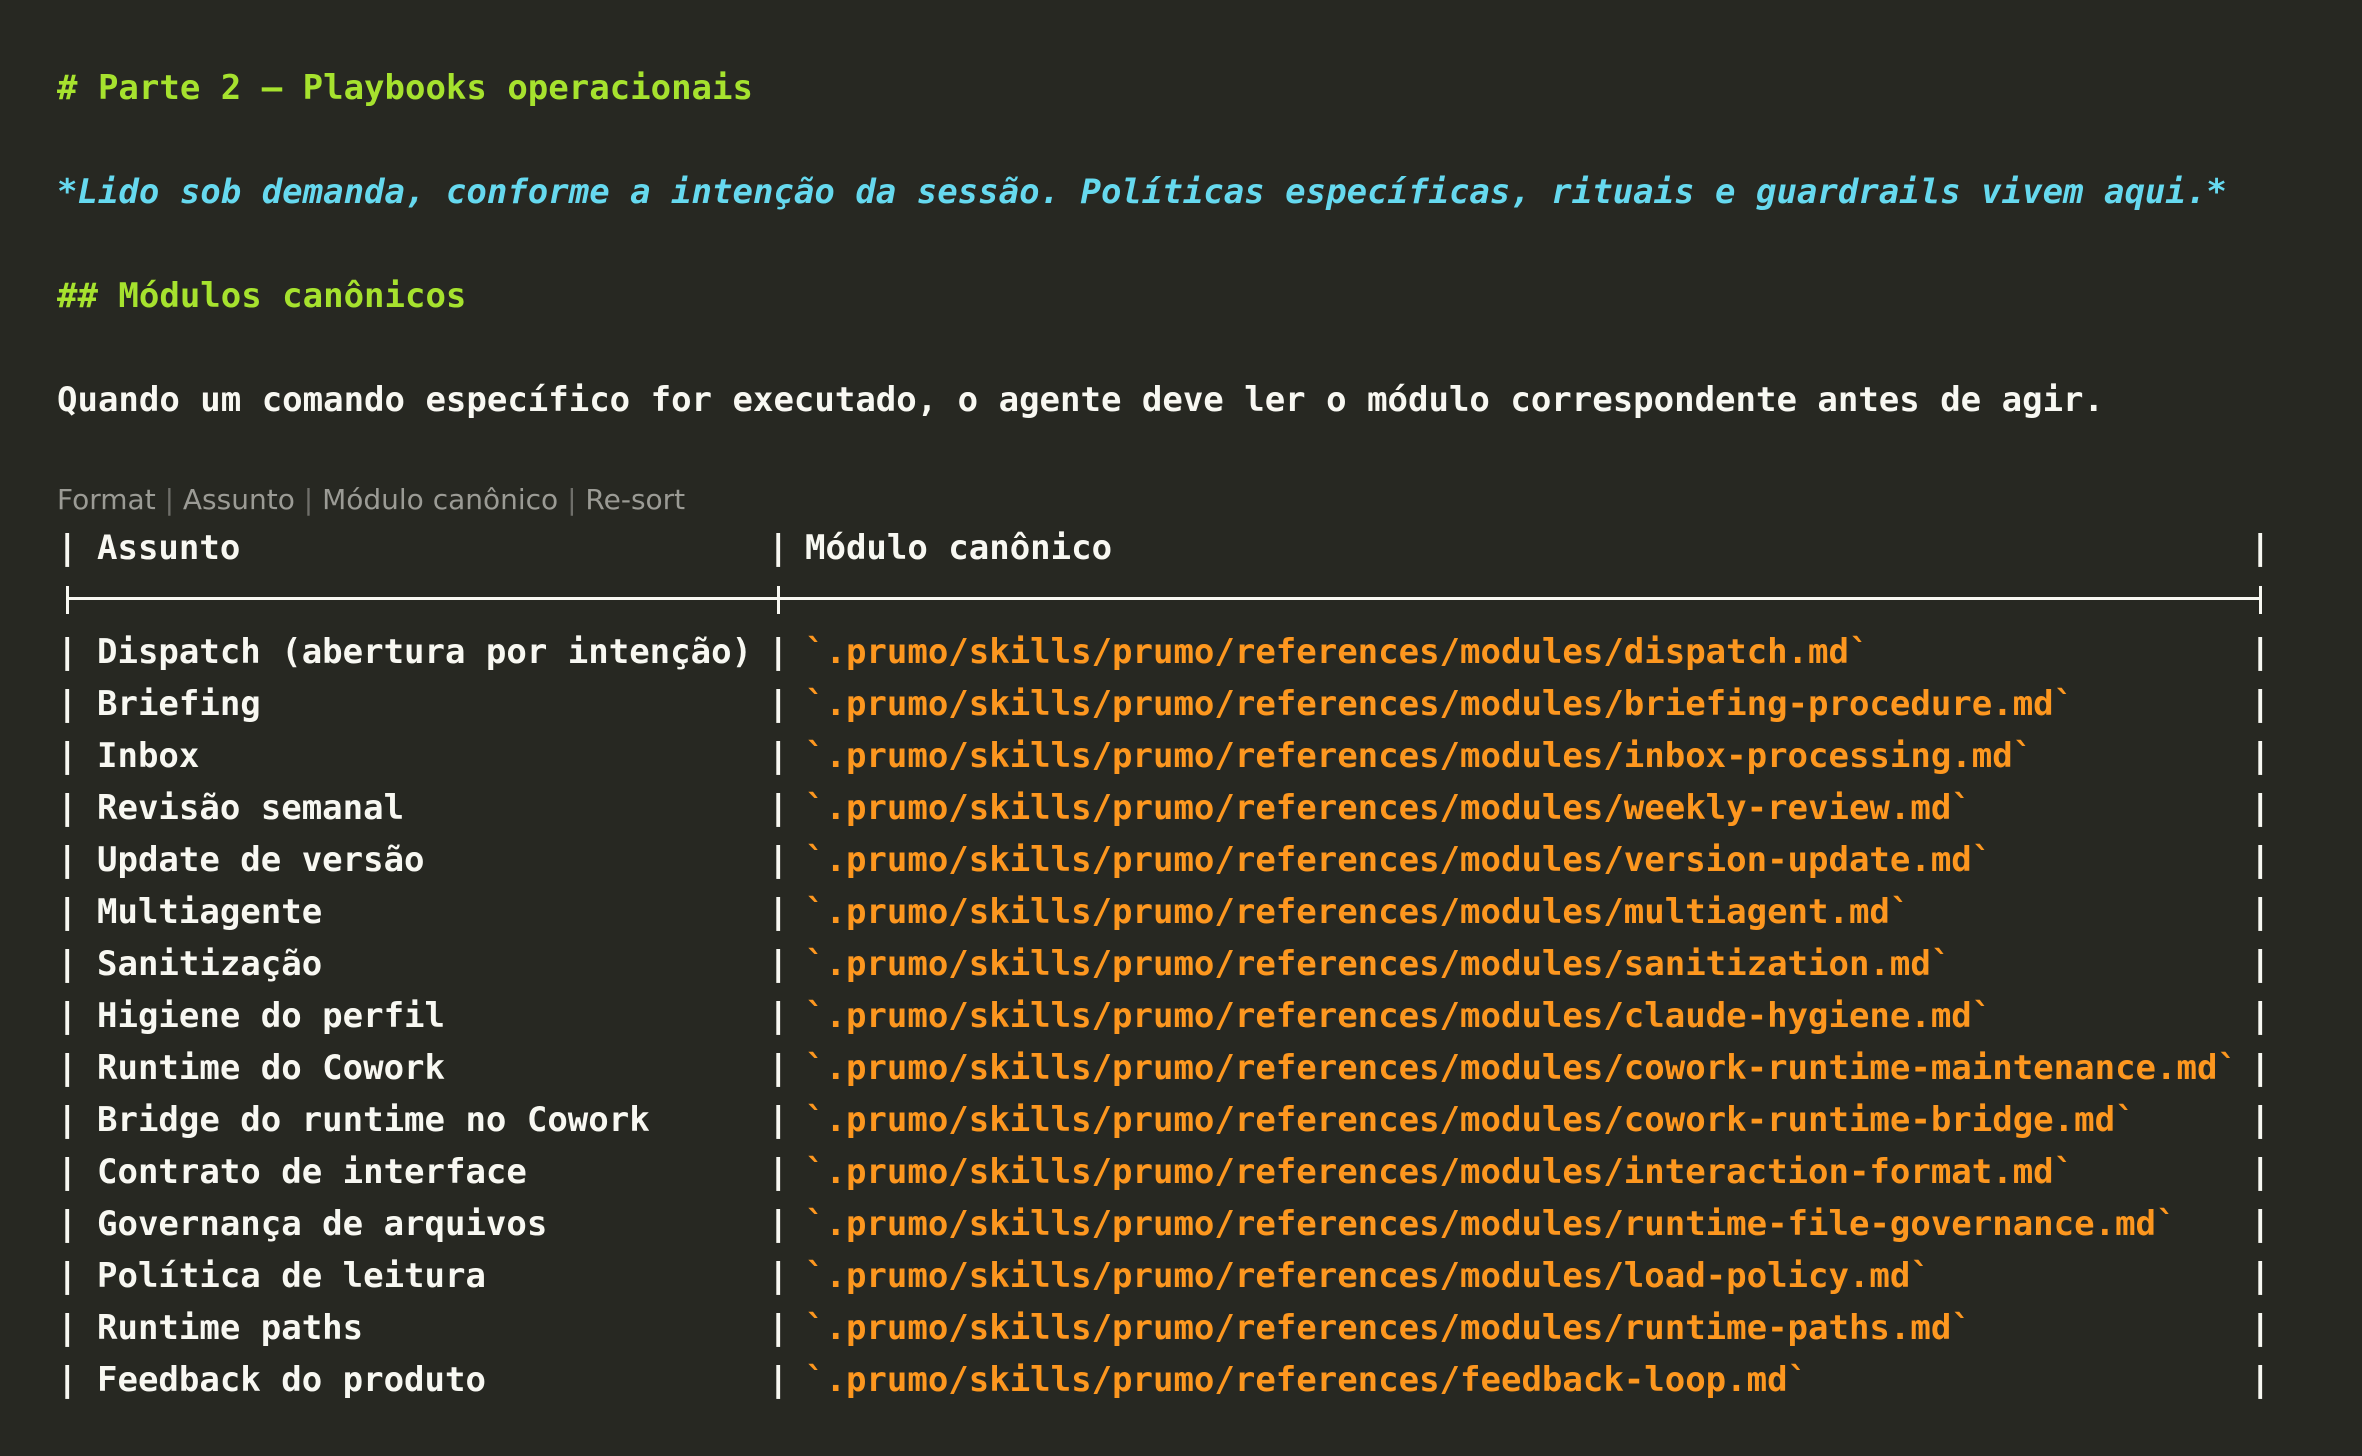 This screenshot has height=1456, width=2362. What do you see at coordinates (271, 1016) in the screenshot?
I see `row-subject: Higiene do perfil` at bounding box center [271, 1016].